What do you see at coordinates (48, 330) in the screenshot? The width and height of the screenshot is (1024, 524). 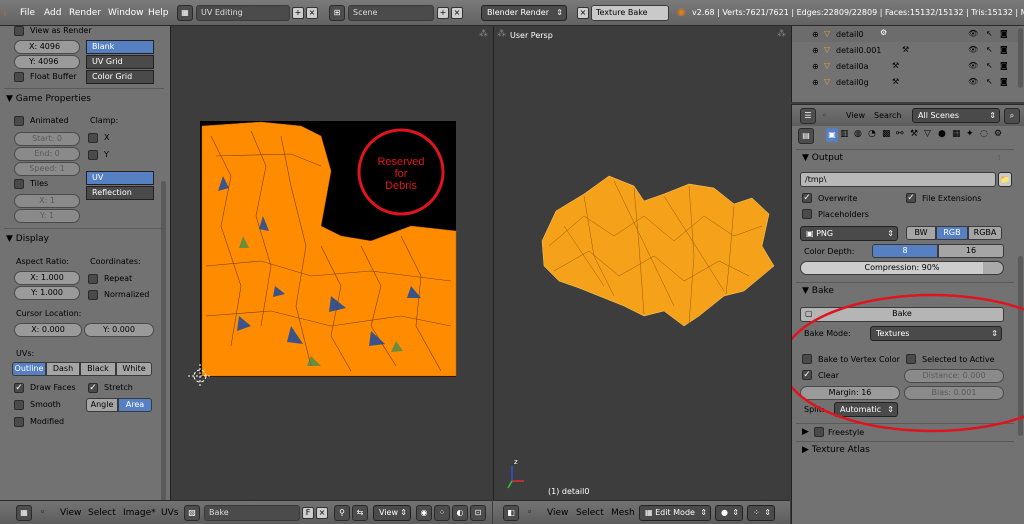 I see `cursor-x-field: X: 0.000` at bounding box center [48, 330].